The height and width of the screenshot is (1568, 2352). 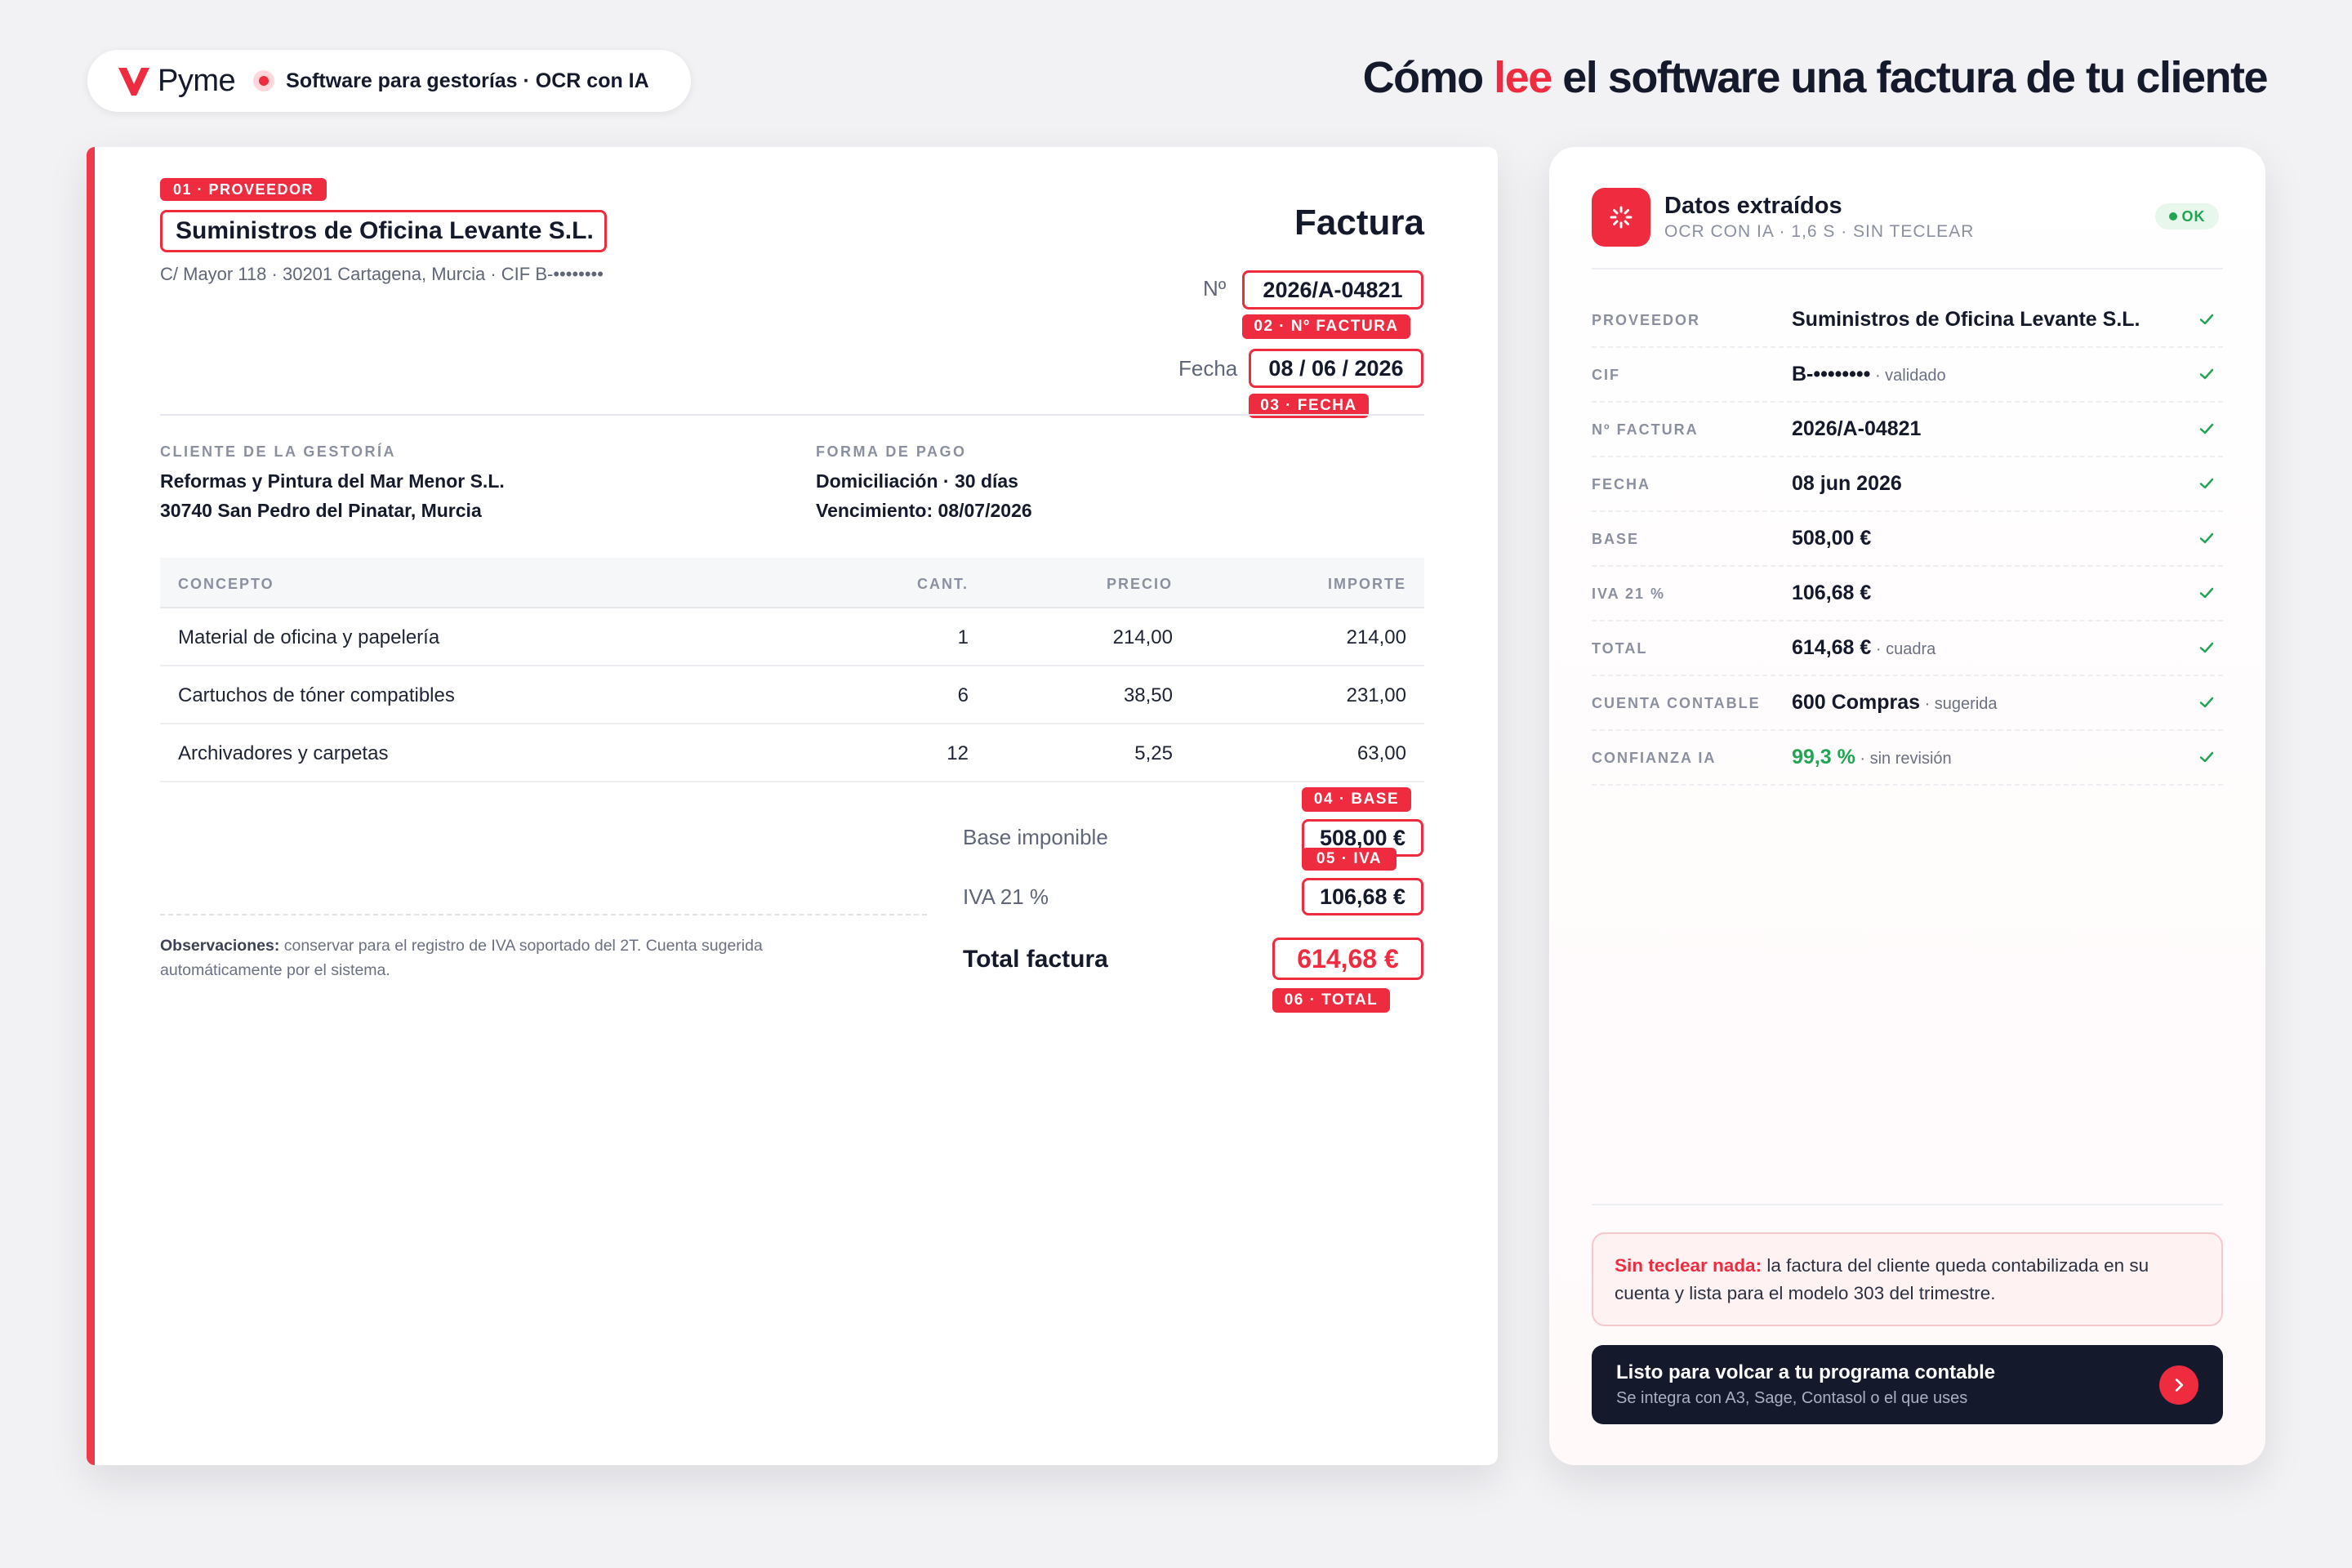 What do you see at coordinates (924, 510) in the screenshot?
I see `payment-due: Vencimiento: 08/07/2026` at bounding box center [924, 510].